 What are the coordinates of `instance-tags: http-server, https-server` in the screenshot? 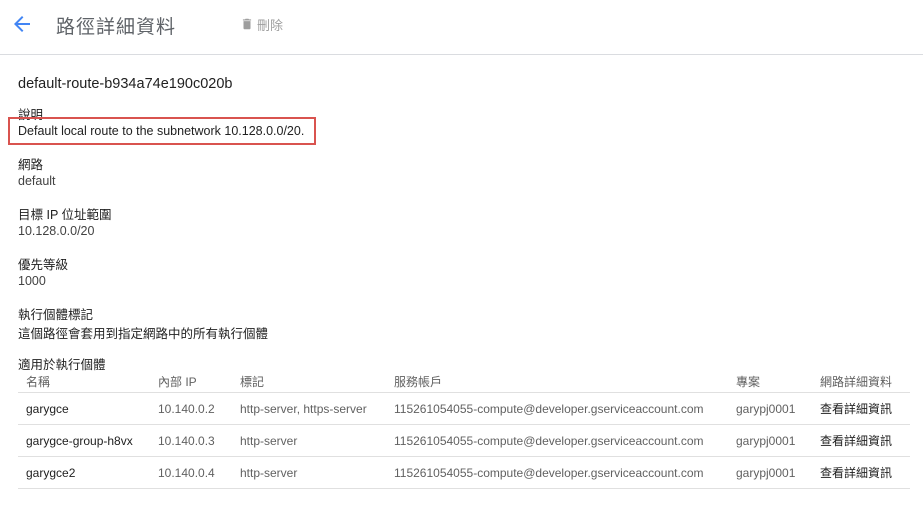 It's located at (309, 408).